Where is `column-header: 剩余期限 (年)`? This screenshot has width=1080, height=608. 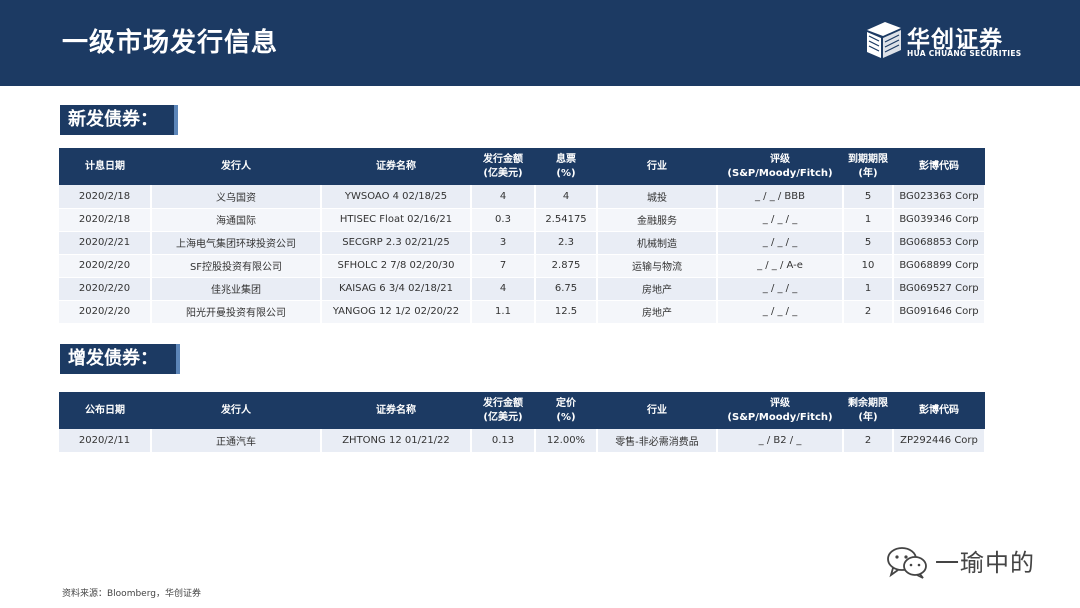 column-header: 剩余期限 (年) is located at coordinates (868, 410).